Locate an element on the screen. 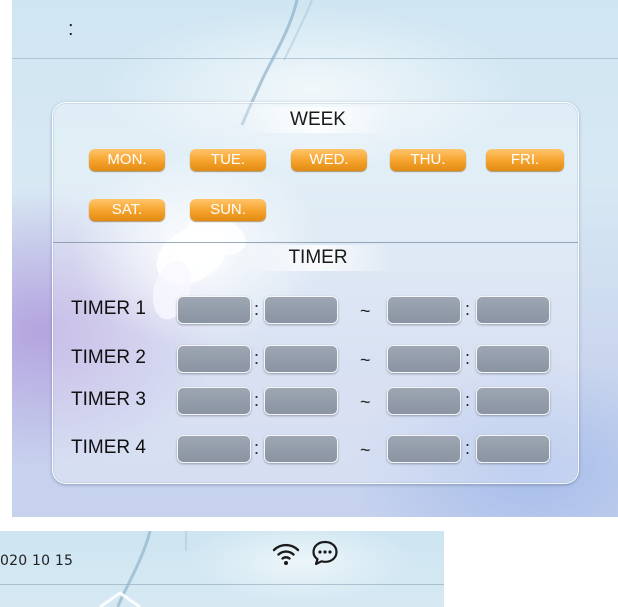 Image resolution: width=618 pixels, height=607 pixels. timer-4-end-minute is located at coordinates (513, 449).